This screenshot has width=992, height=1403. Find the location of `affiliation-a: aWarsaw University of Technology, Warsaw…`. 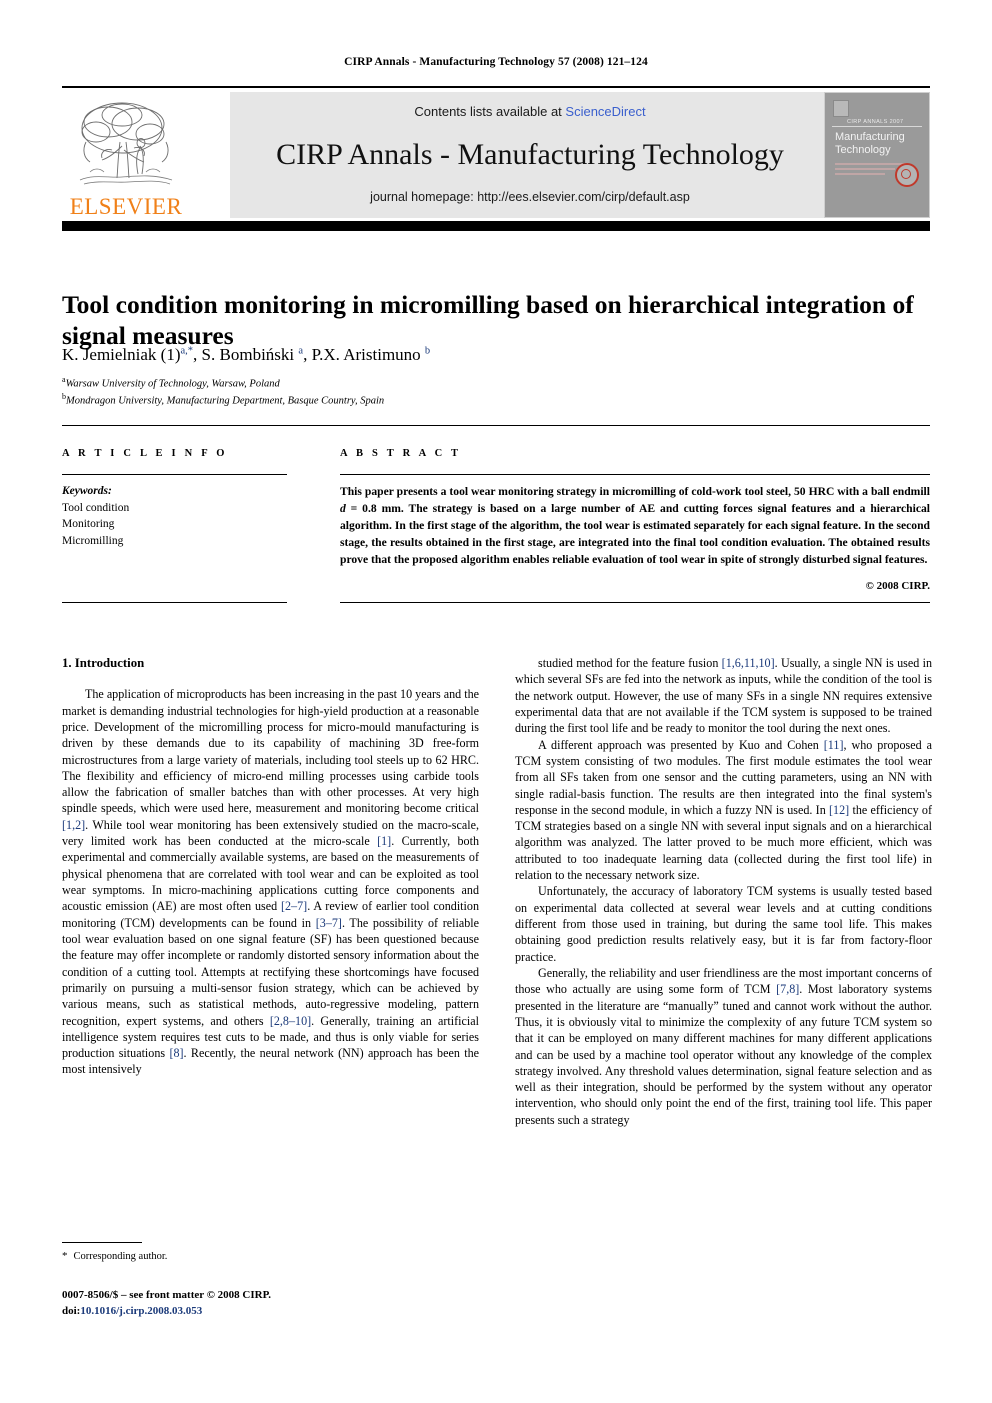

affiliation-a: aWarsaw University of Technology, Warsaw… is located at coordinates (171, 382).